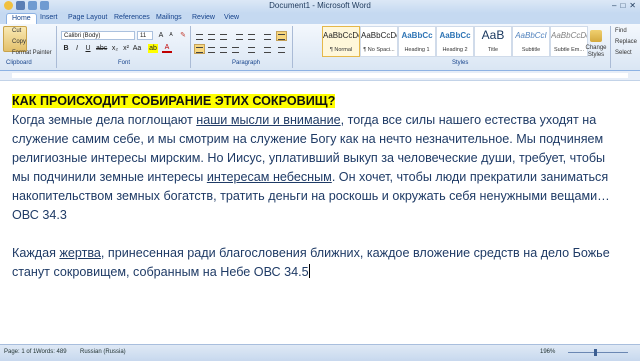 The image size is (640, 361). Describe the element at coordinates (32, 53) in the screenshot. I see `format-painter-button: Format Painter` at that location.